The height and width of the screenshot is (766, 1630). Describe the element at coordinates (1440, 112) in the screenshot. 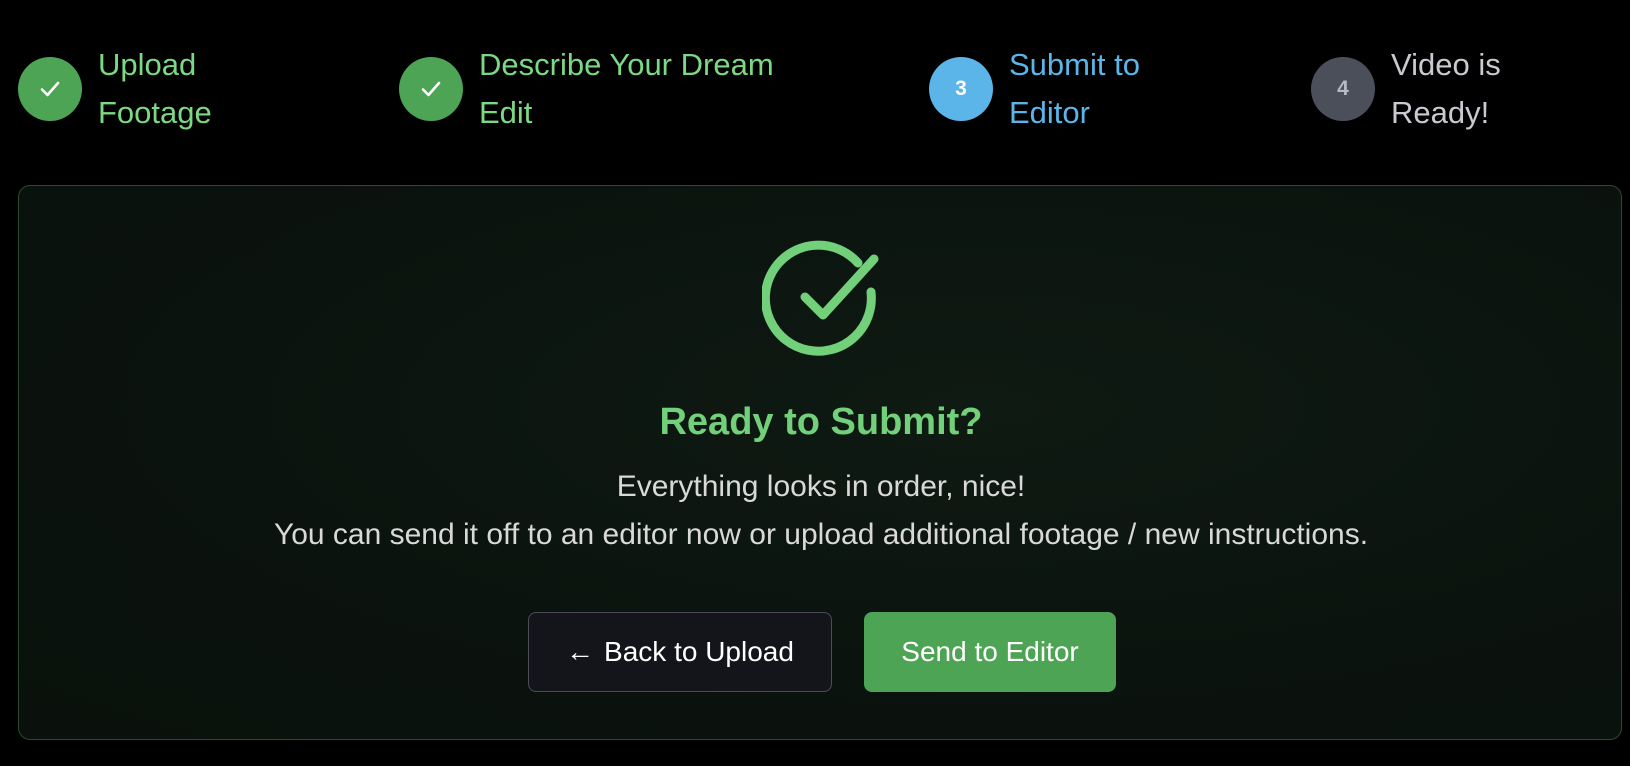

I see `step-4-label-line2: Ready!` at that location.